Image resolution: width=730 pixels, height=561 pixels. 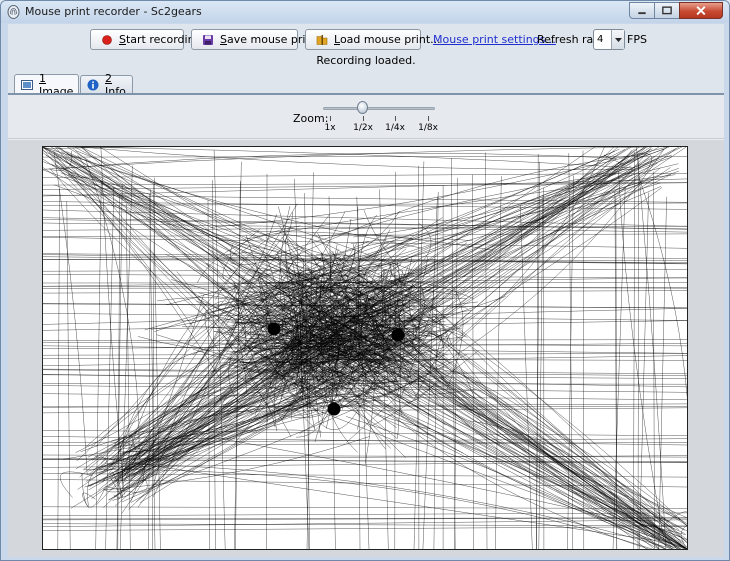 I want to click on zoom-tick-label-quarter: 1/4x, so click(x=395, y=128).